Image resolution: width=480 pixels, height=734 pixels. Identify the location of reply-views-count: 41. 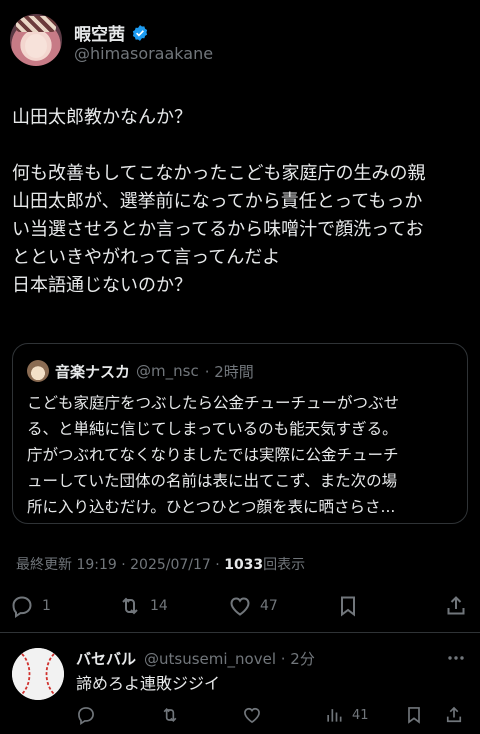
(360, 715).